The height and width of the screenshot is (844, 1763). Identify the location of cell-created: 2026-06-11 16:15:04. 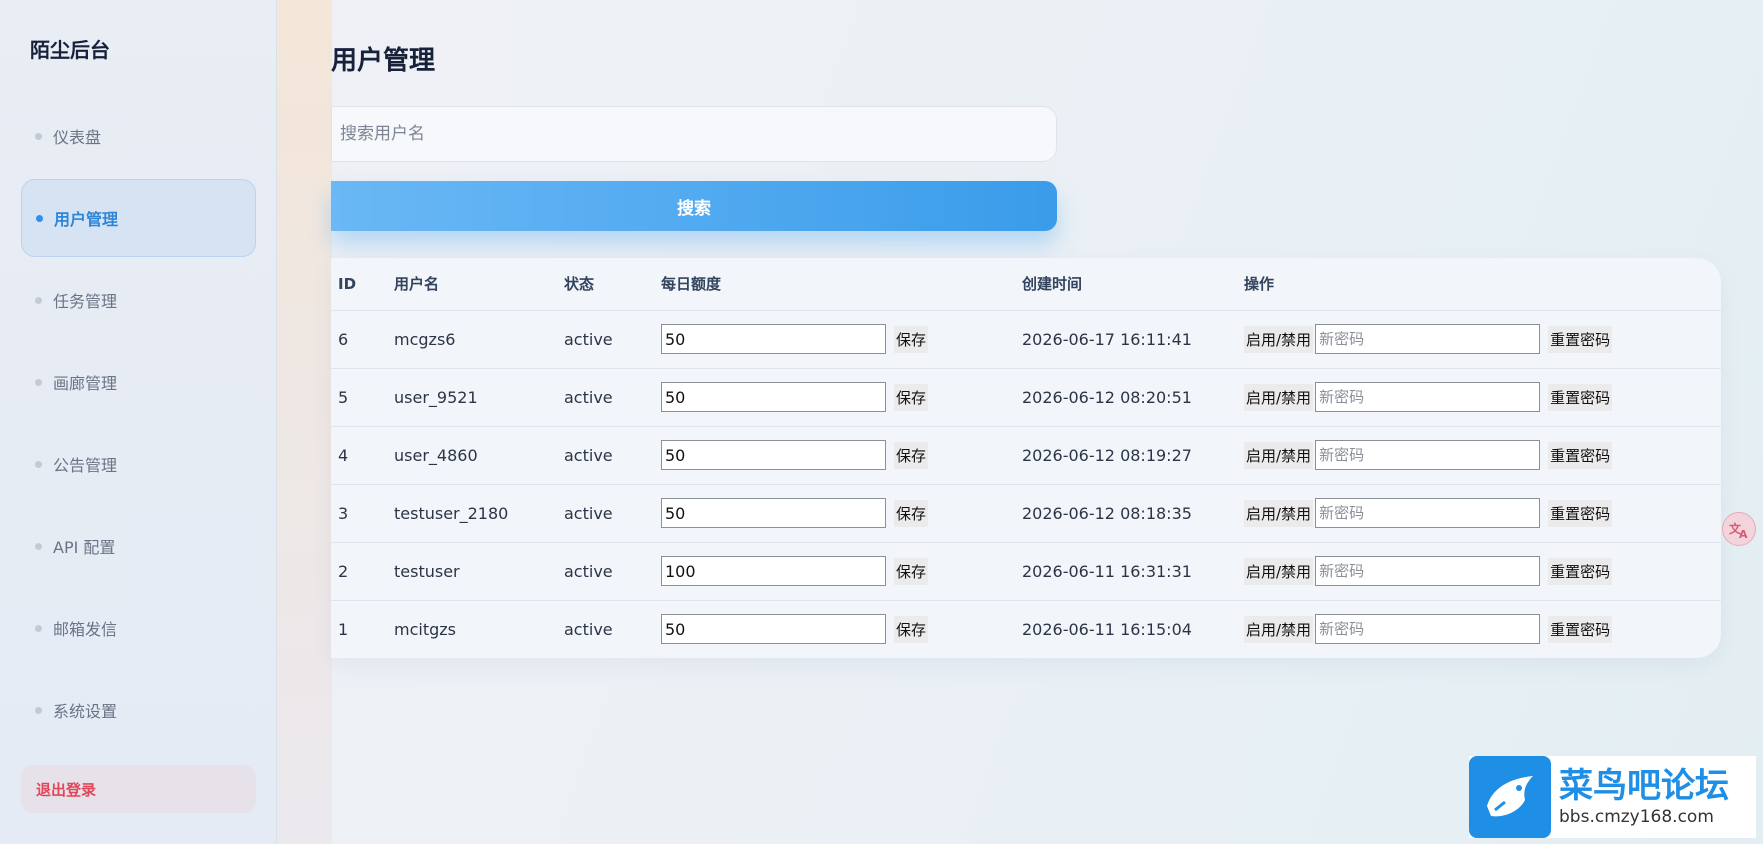
(1107, 629).